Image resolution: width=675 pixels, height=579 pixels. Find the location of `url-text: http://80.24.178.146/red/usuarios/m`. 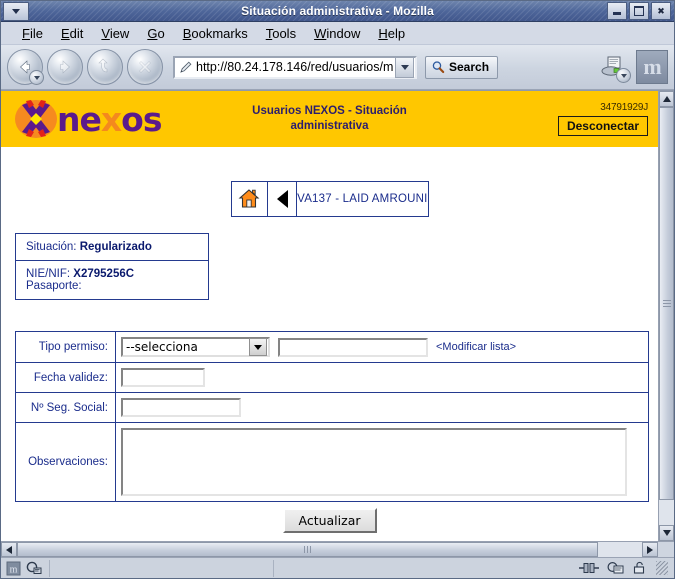

url-text: http://80.24.178.146/red/usuarios/m is located at coordinates (295, 67).